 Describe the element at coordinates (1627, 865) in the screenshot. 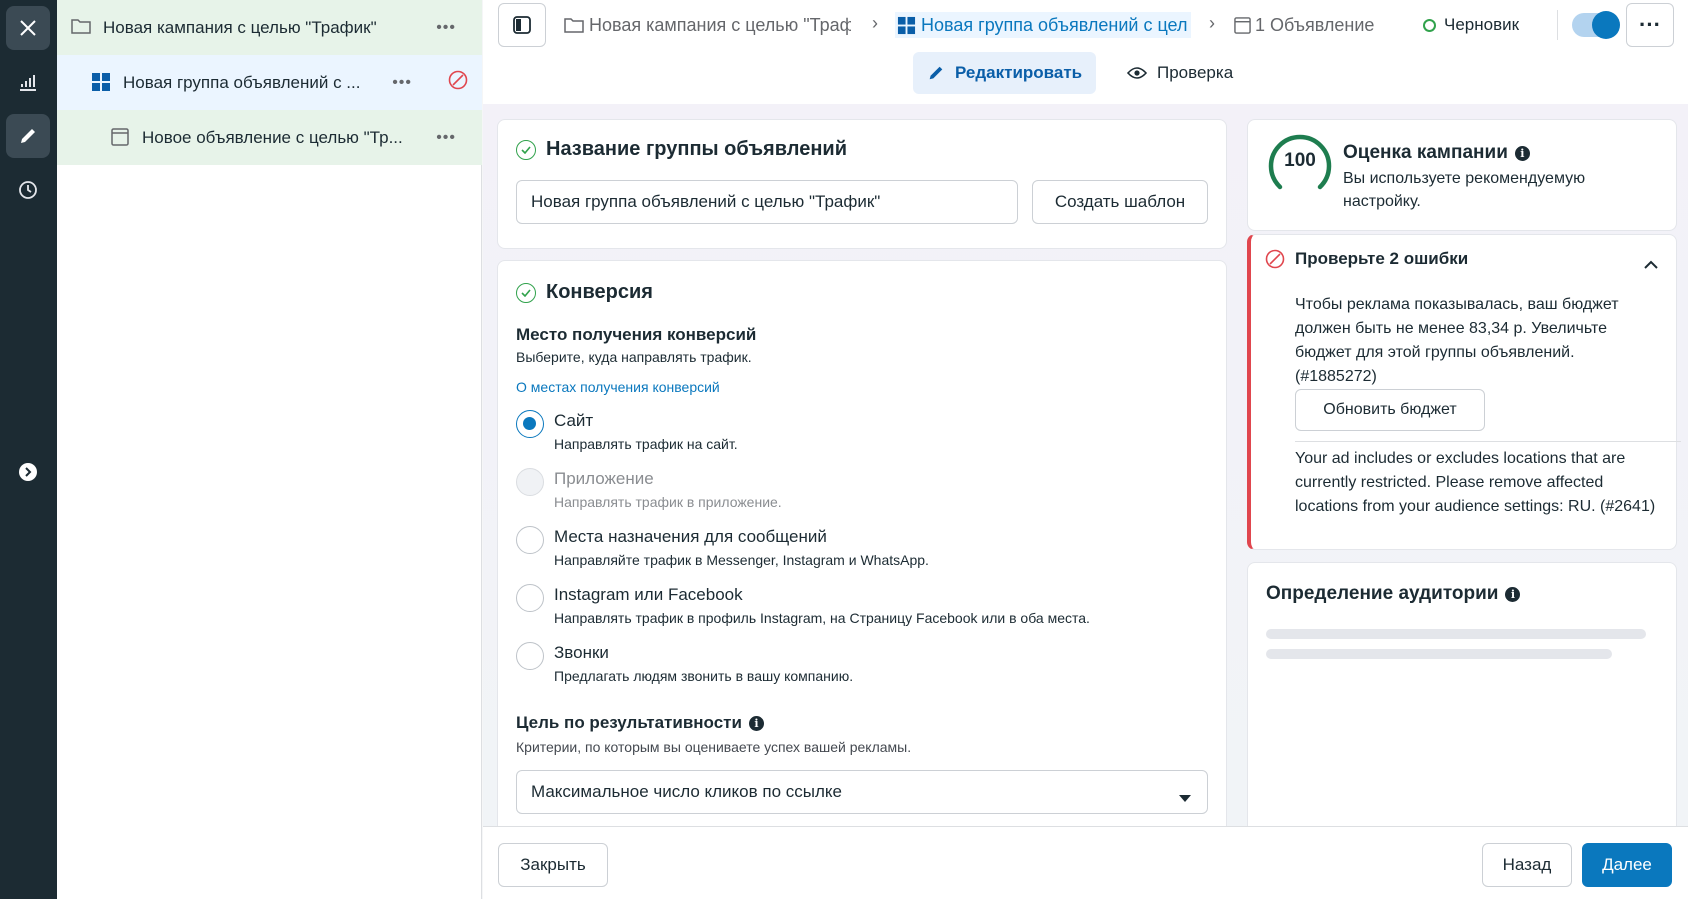

I see `next-button: Далее` at that location.